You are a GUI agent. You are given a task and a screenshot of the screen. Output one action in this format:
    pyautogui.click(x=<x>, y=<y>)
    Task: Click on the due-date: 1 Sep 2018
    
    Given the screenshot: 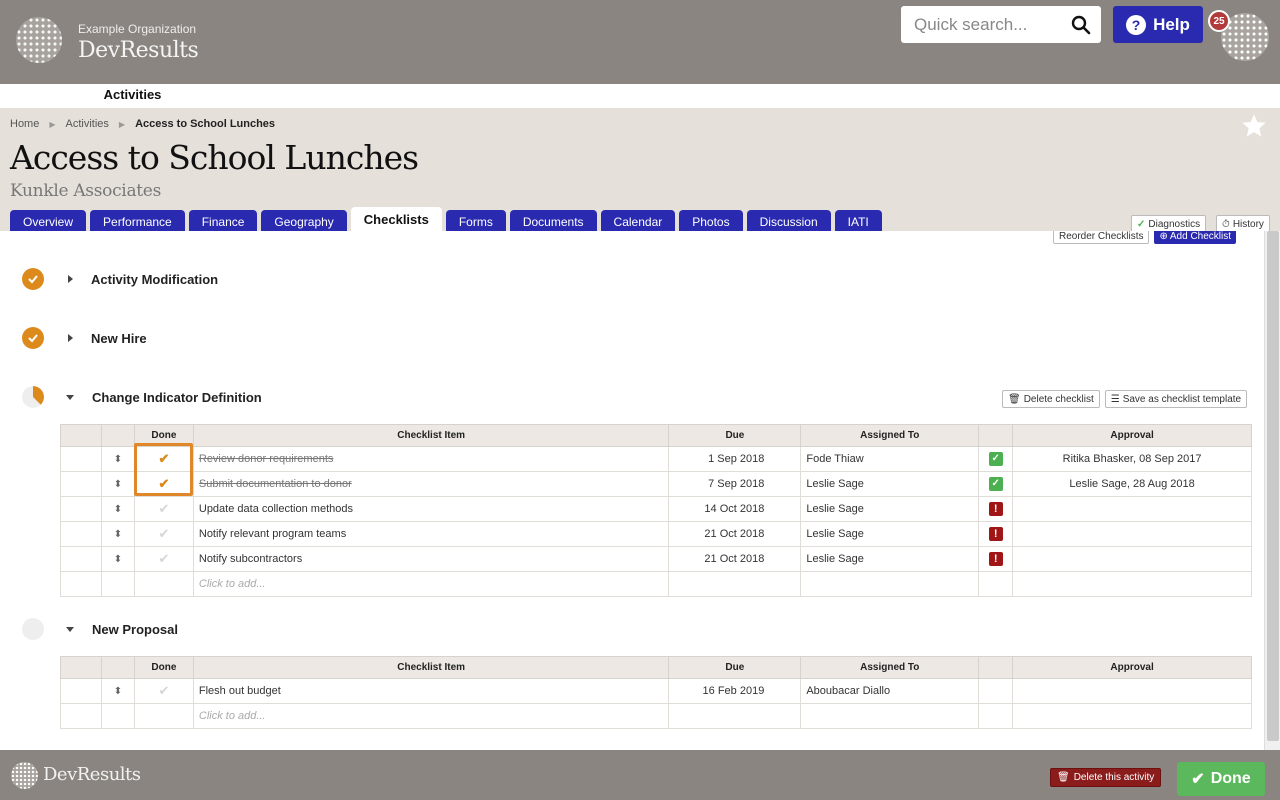 What is the action you would take?
    pyautogui.click(x=735, y=459)
    